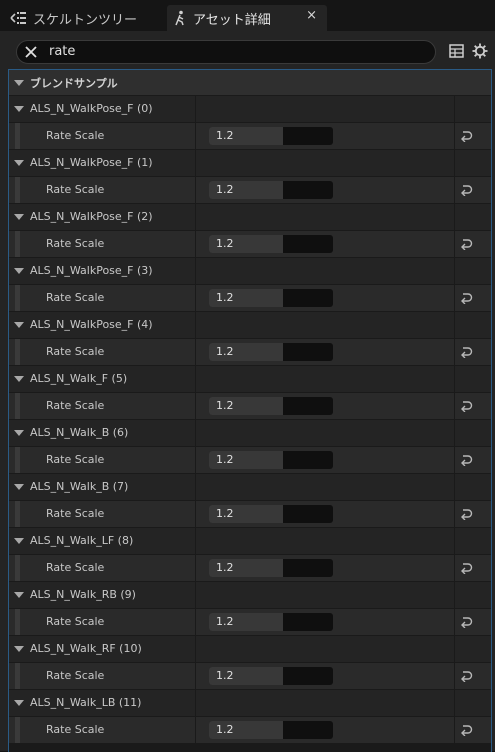 This screenshot has height=752, width=495. What do you see at coordinates (250, 703) in the screenshot?
I see `sample-group-row: ALS_N_Walk_LB (11)` at bounding box center [250, 703].